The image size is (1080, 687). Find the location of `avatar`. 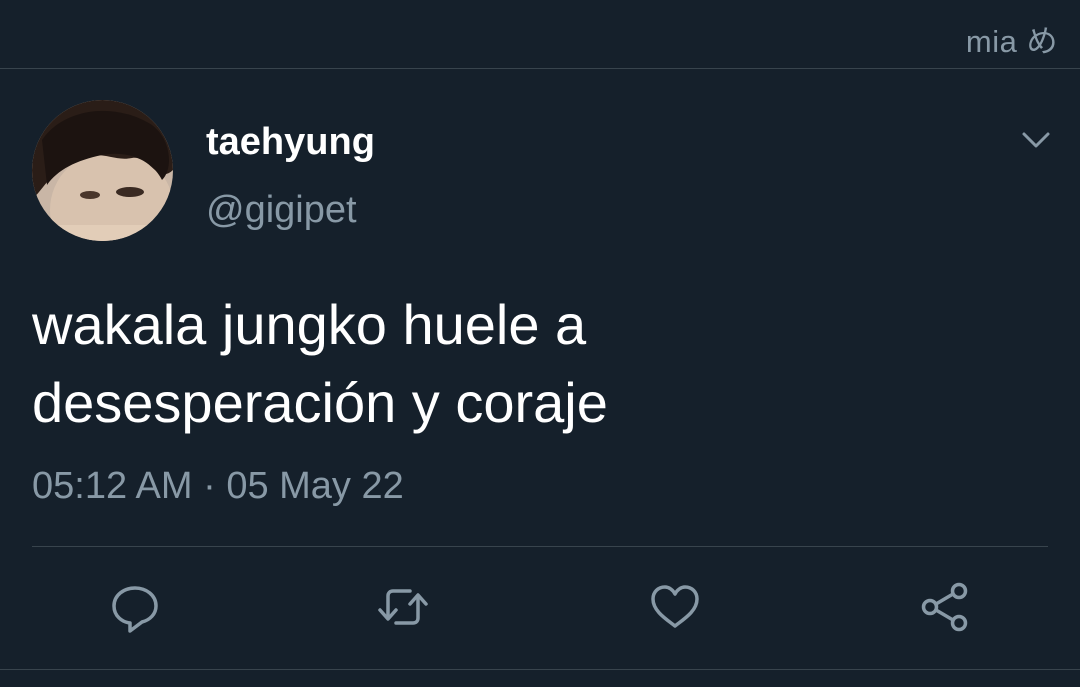

avatar is located at coordinates (102, 170).